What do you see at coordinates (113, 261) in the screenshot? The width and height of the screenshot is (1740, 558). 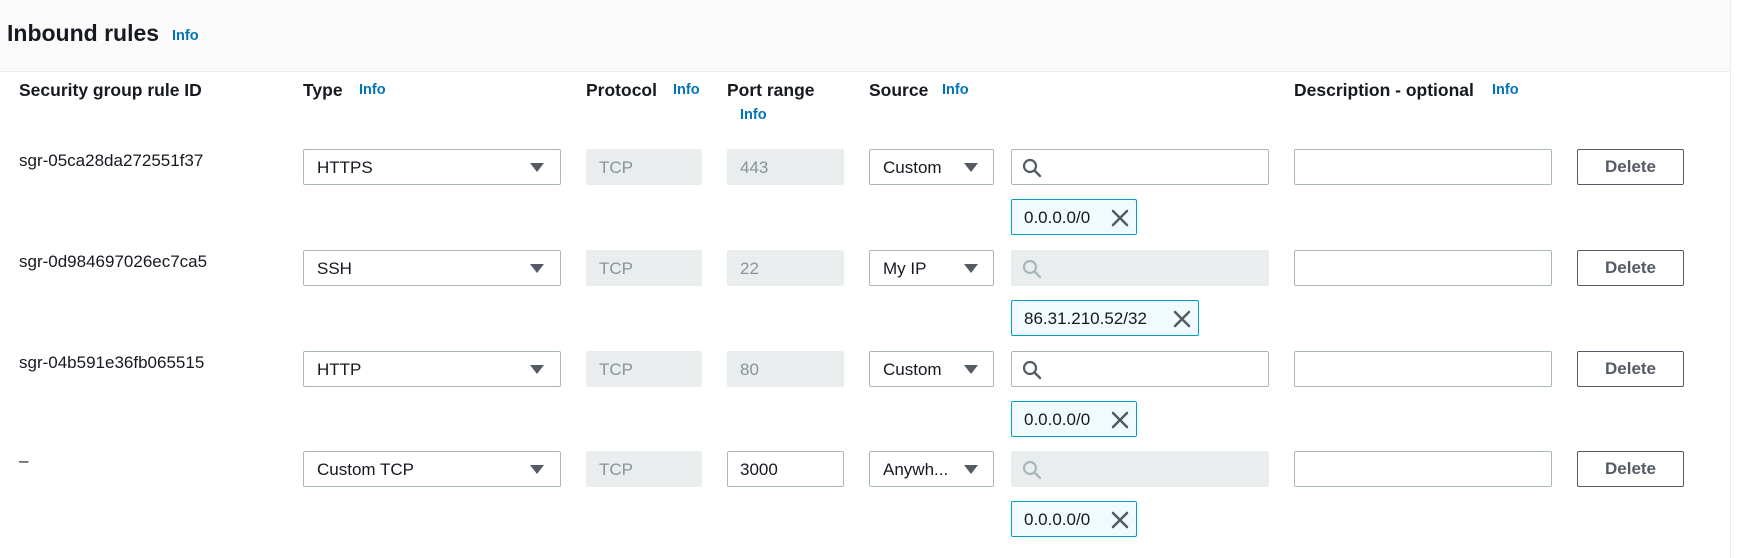 I see `rule-id: sgr-0d984697026ec7ca5` at bounding box center [113, 261].